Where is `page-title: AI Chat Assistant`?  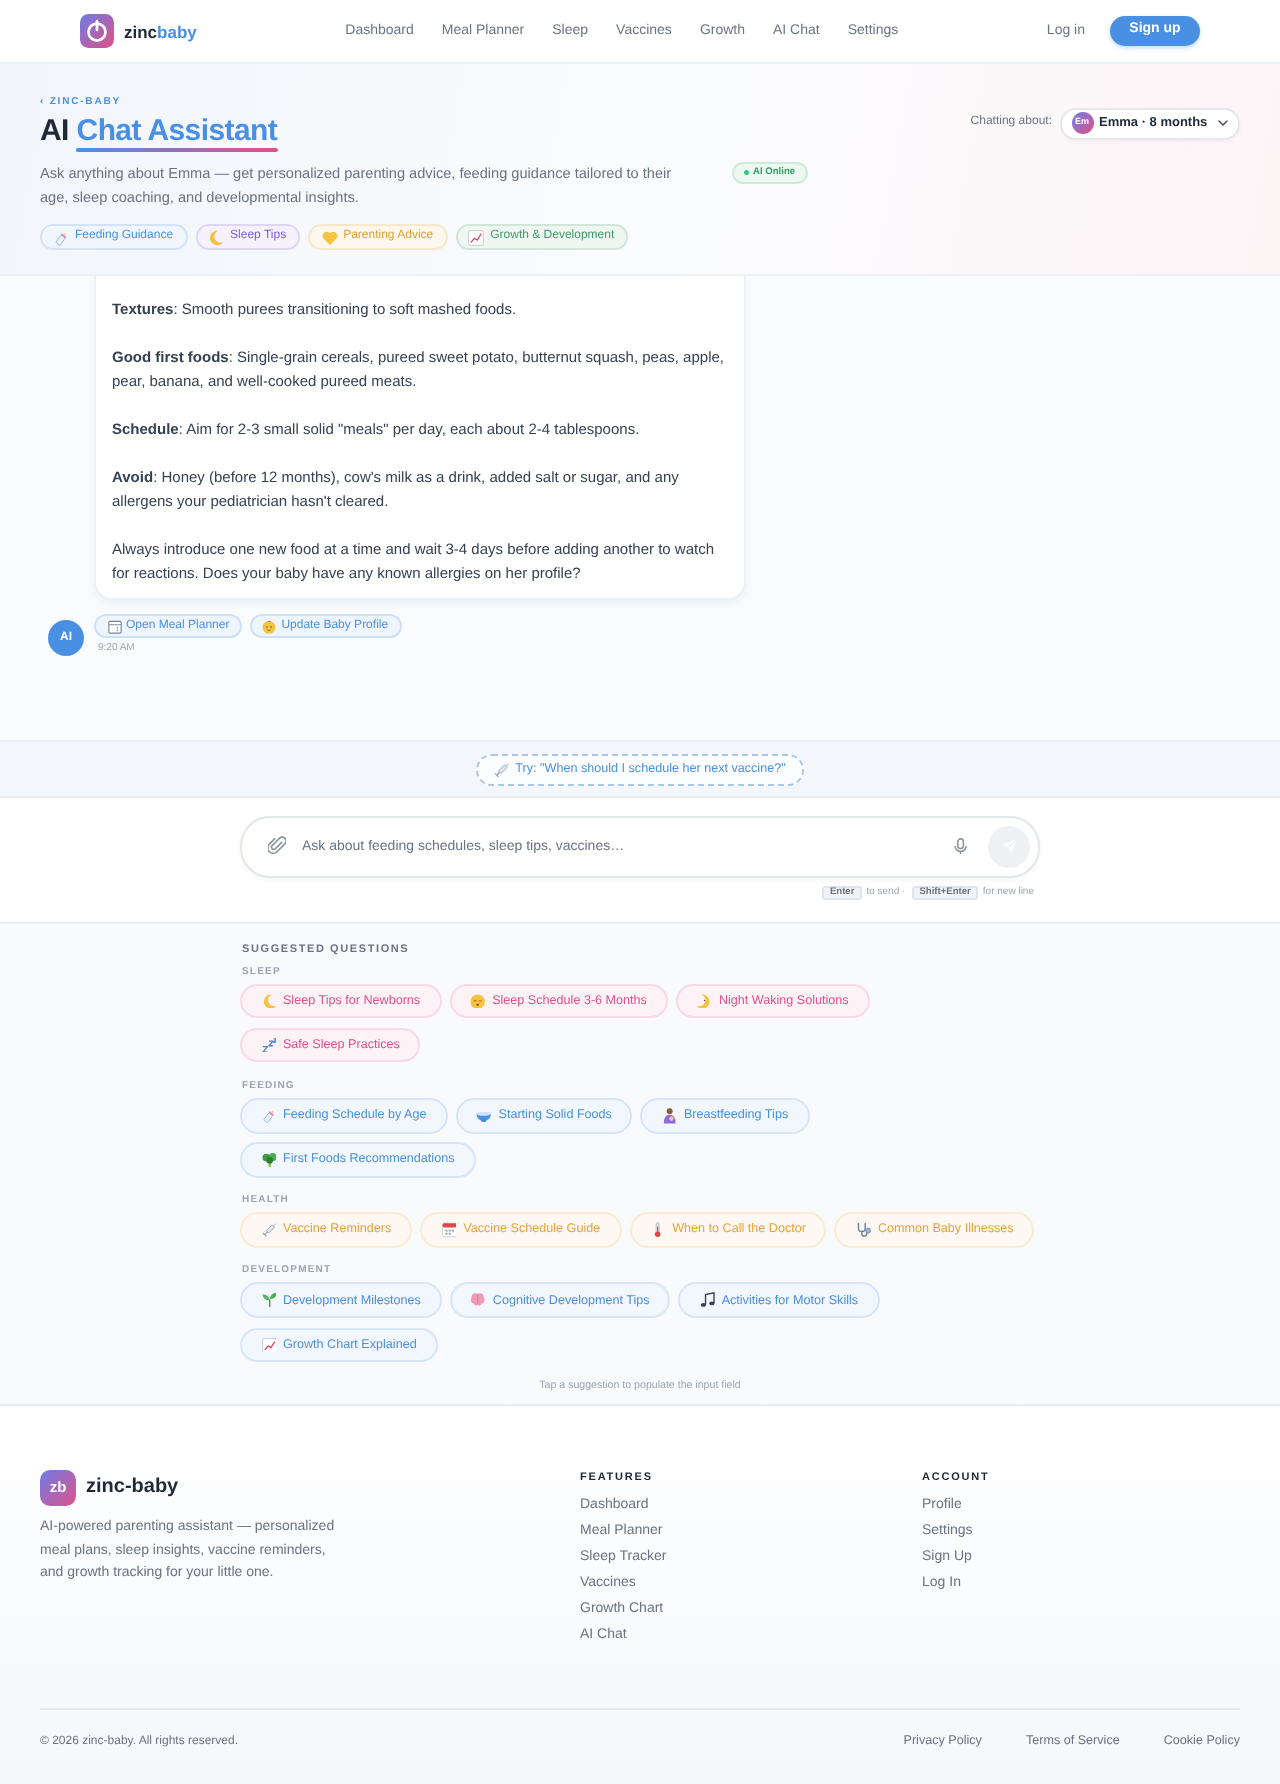
page-title: AI Chat Assistant is located at coordinates (159, 133).